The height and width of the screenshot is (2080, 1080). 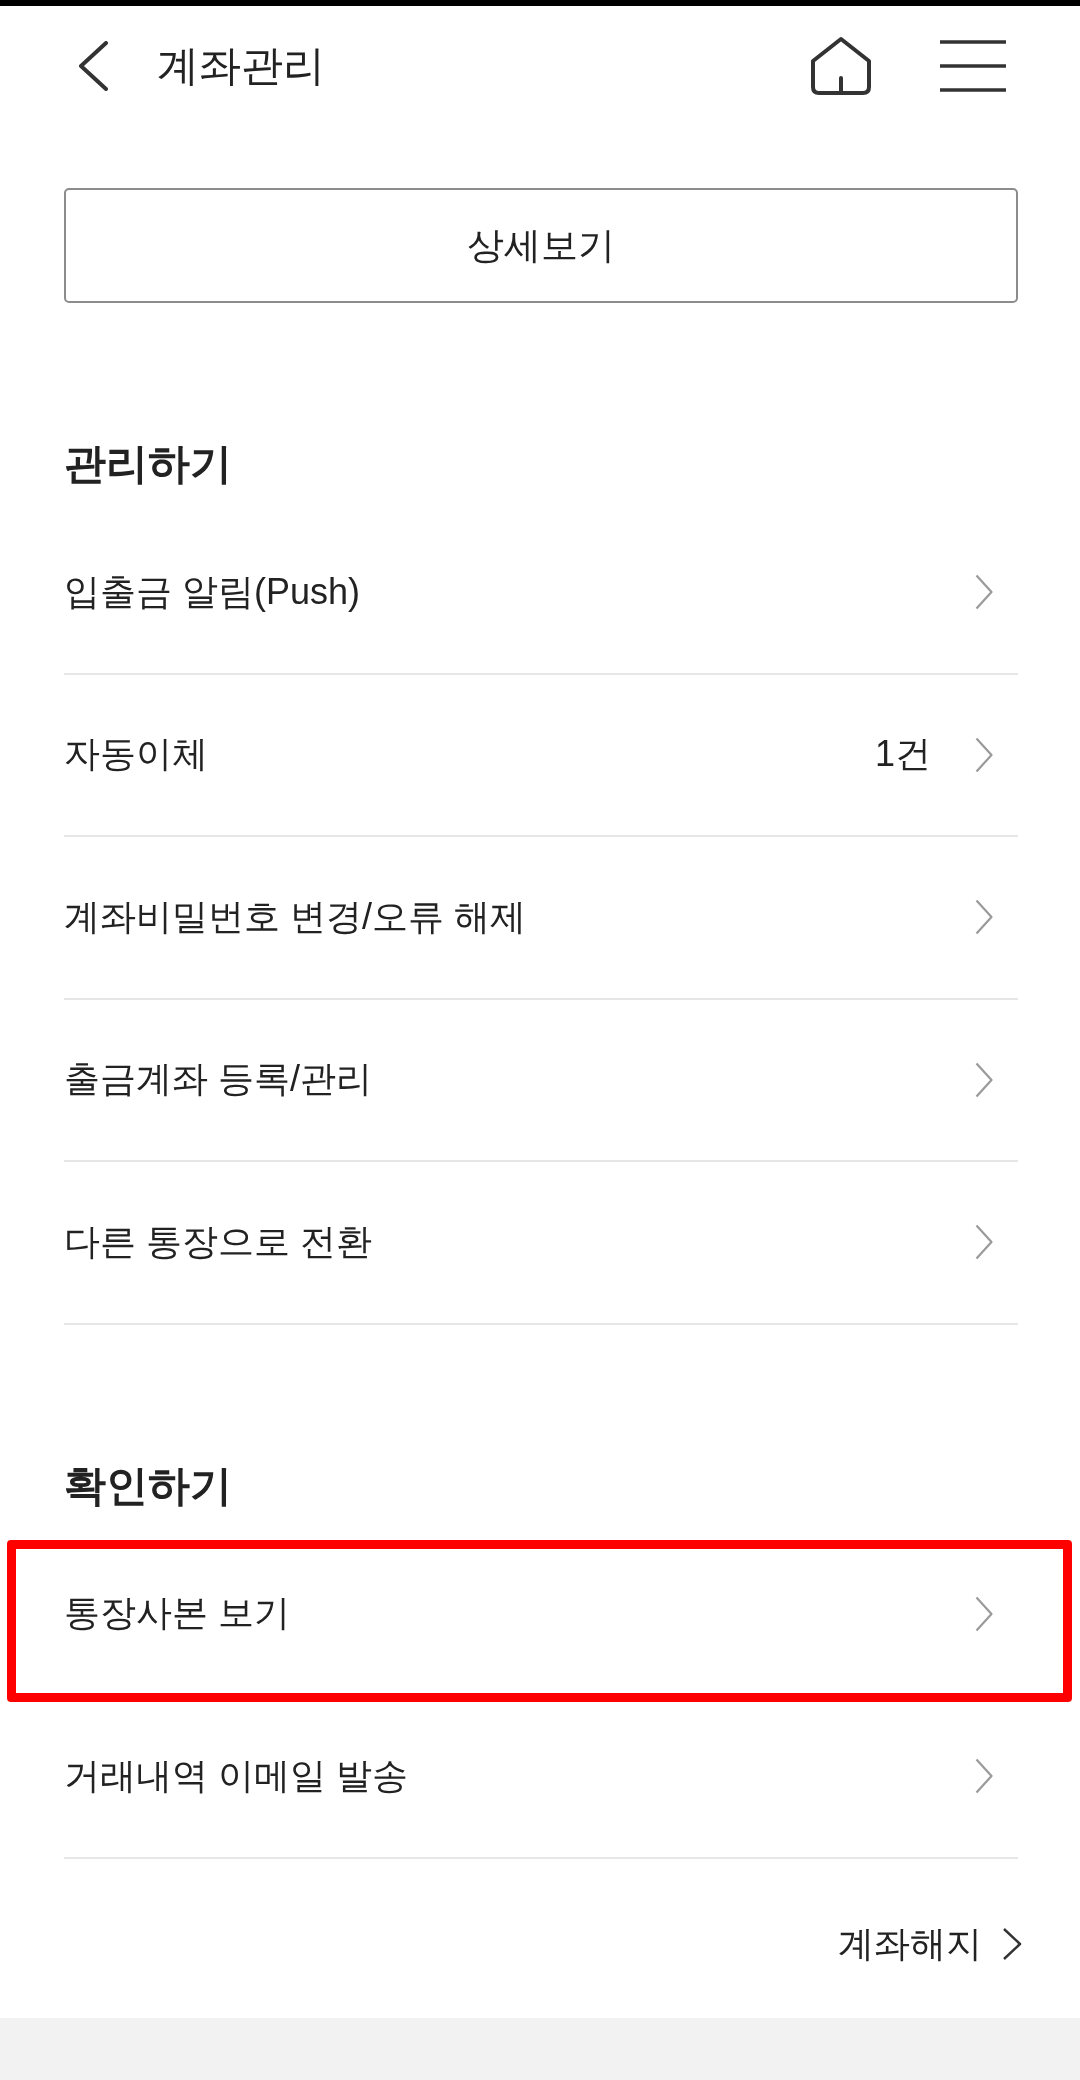 What do you see at coordinates (541, 1243) in the screenshot?
I see `menu-item: 다른 통장으로 전환` at bounding box center [541, 1243].